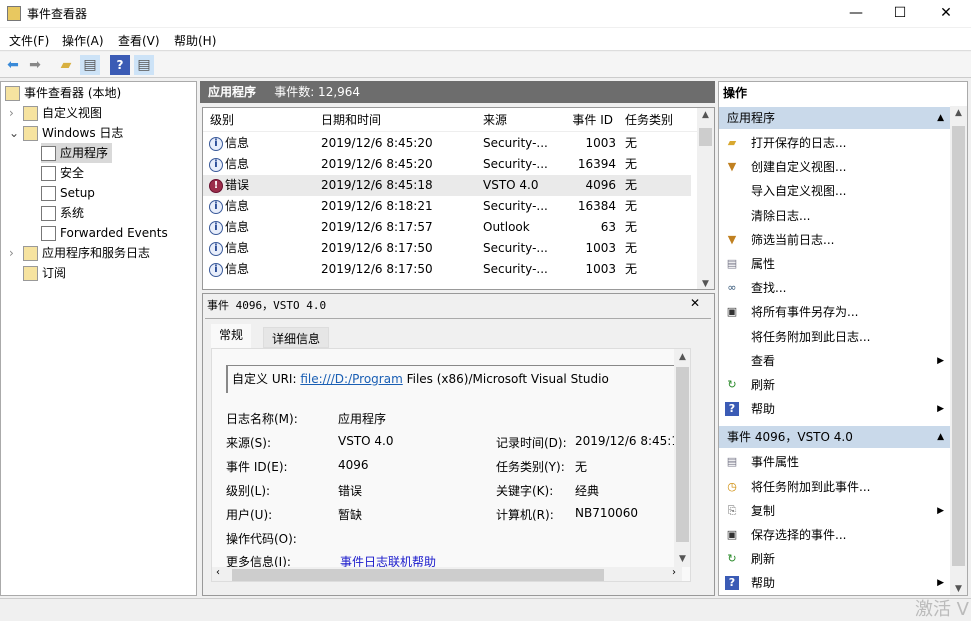 Image resolution: width=971 pixels, height=621 pixels. I want to click on detail-horizontal-scrollbar: ‹ ›, so click(447, 574).